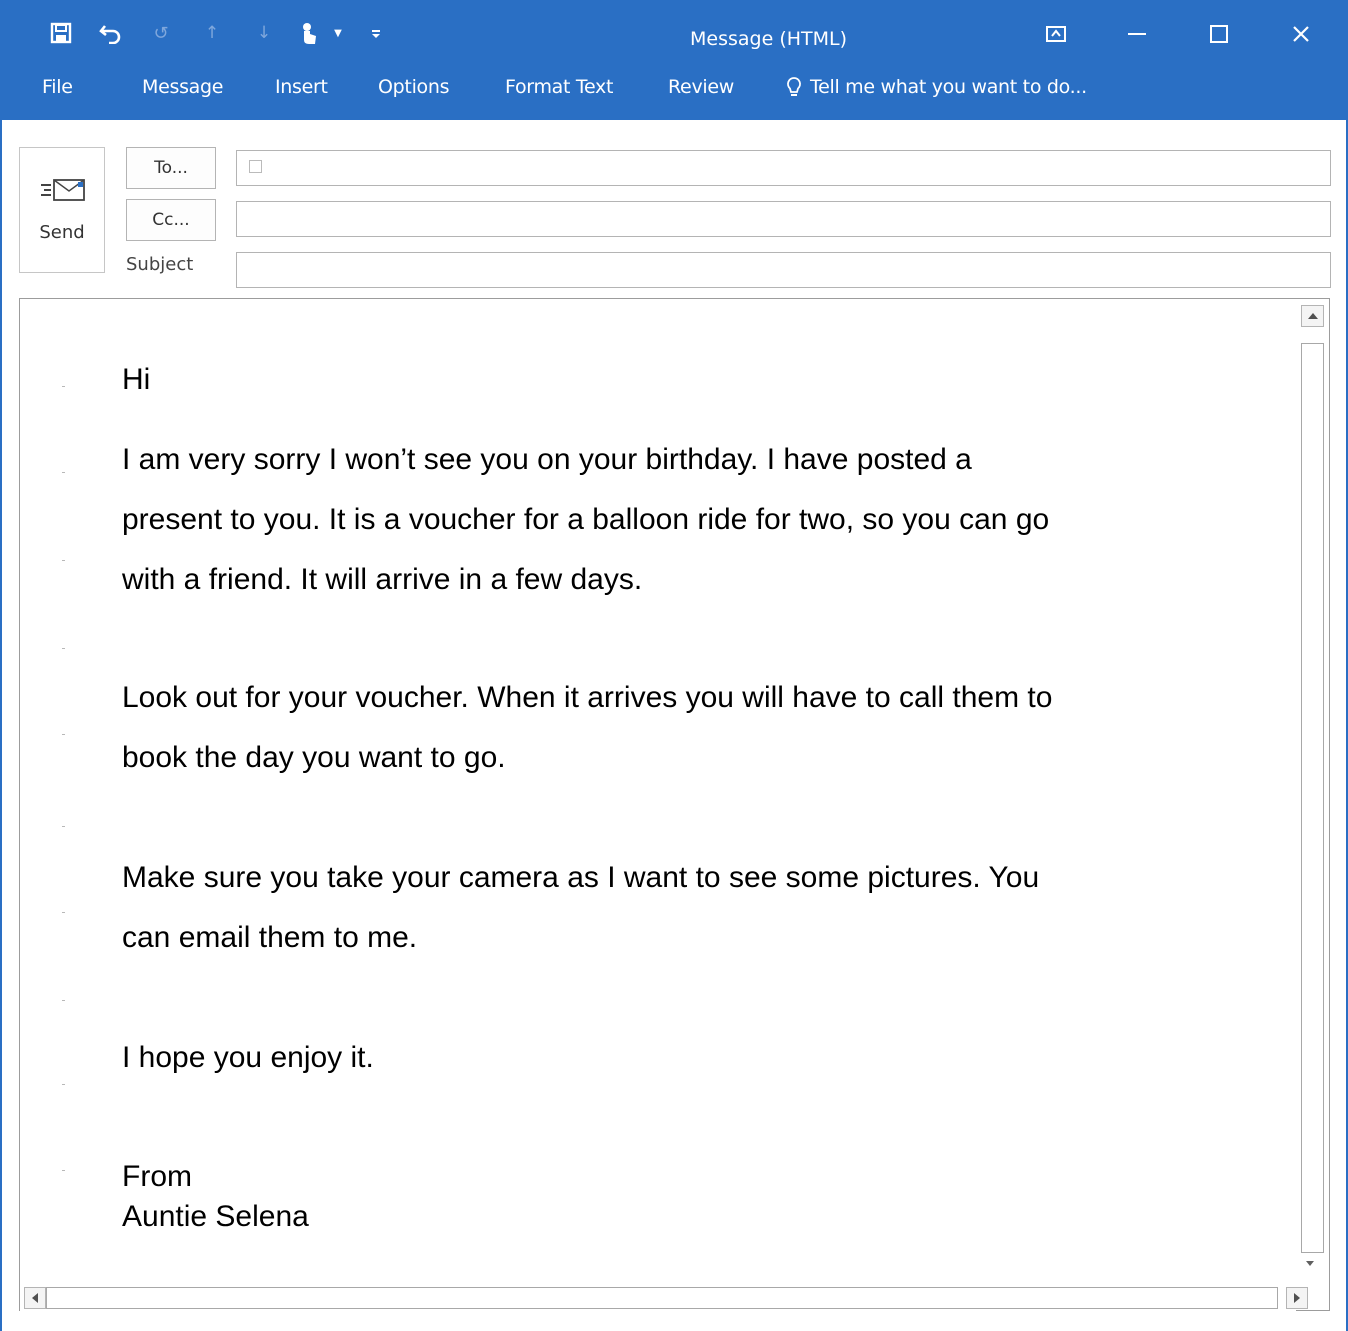 Image resolution: width=1348 pixels, height=1331 pixels. Describe the element at coordinates (309, 33) in the screenshot. I see `touch-mode-icon` at that location.